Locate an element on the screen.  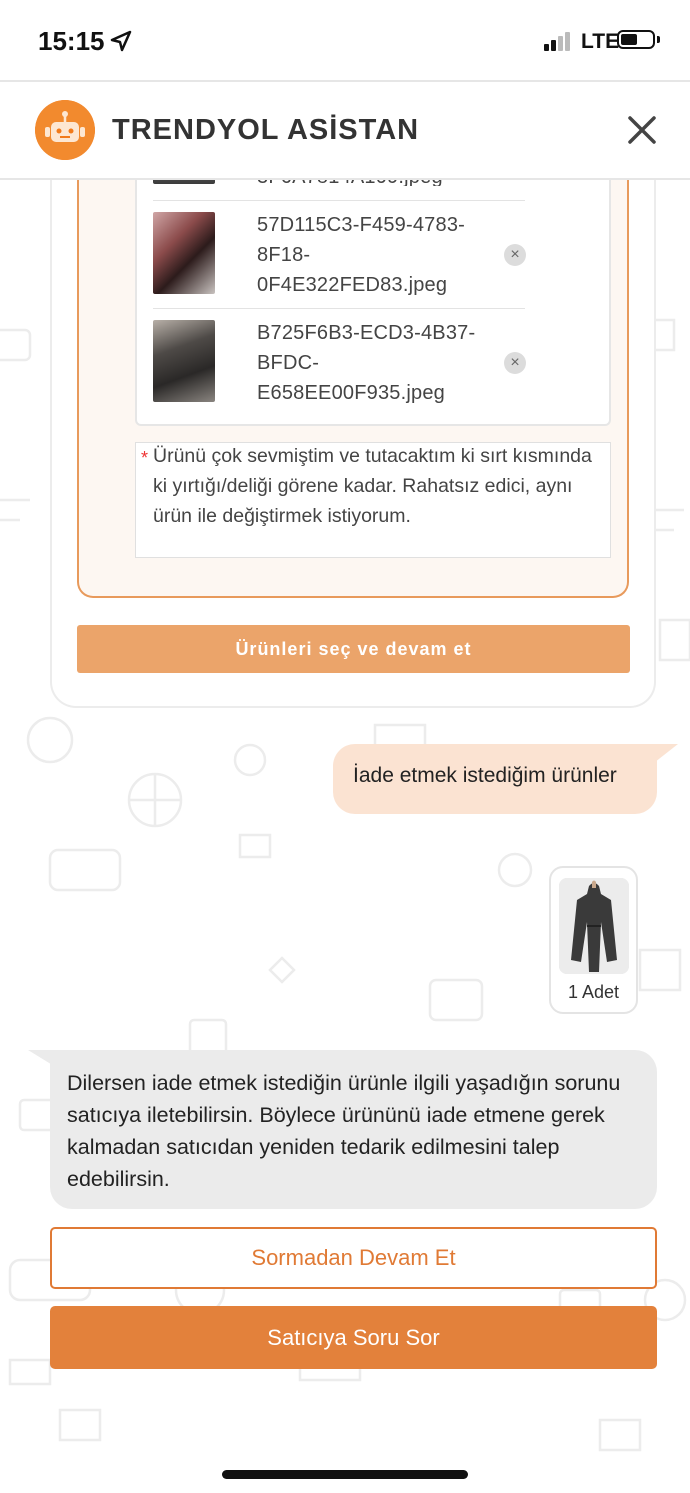
close-icon is located at coordinates (642, 130).